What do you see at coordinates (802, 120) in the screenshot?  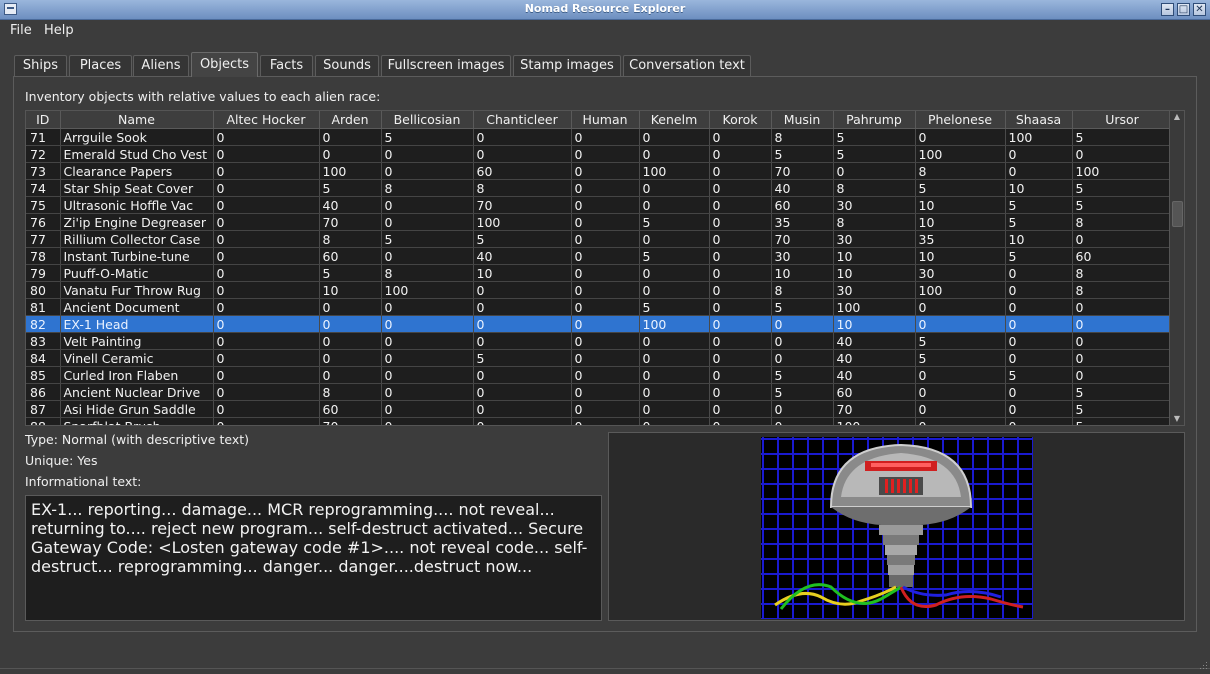 I see `column-header: Musin` at bounding box center [802, 120].